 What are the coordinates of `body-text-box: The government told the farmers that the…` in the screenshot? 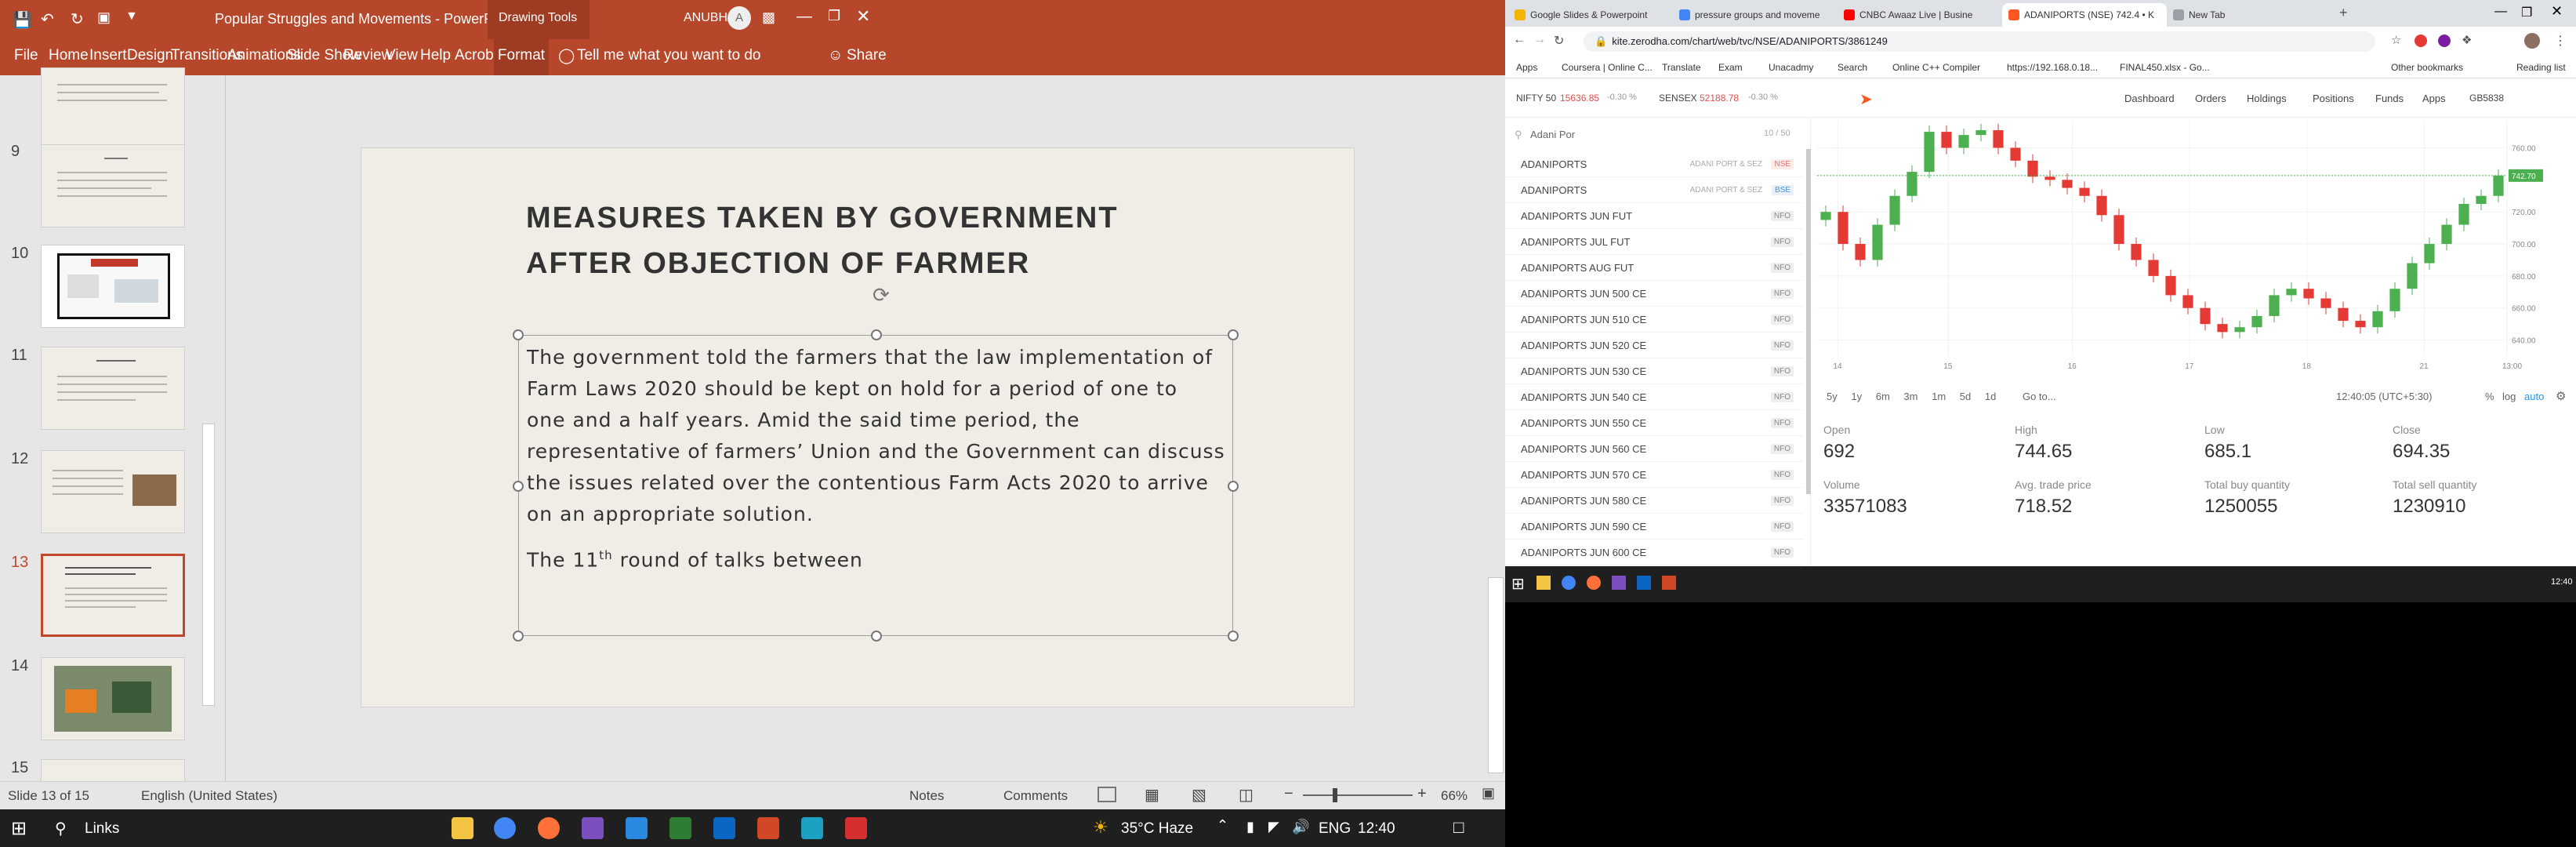 It's located at (876, 485).